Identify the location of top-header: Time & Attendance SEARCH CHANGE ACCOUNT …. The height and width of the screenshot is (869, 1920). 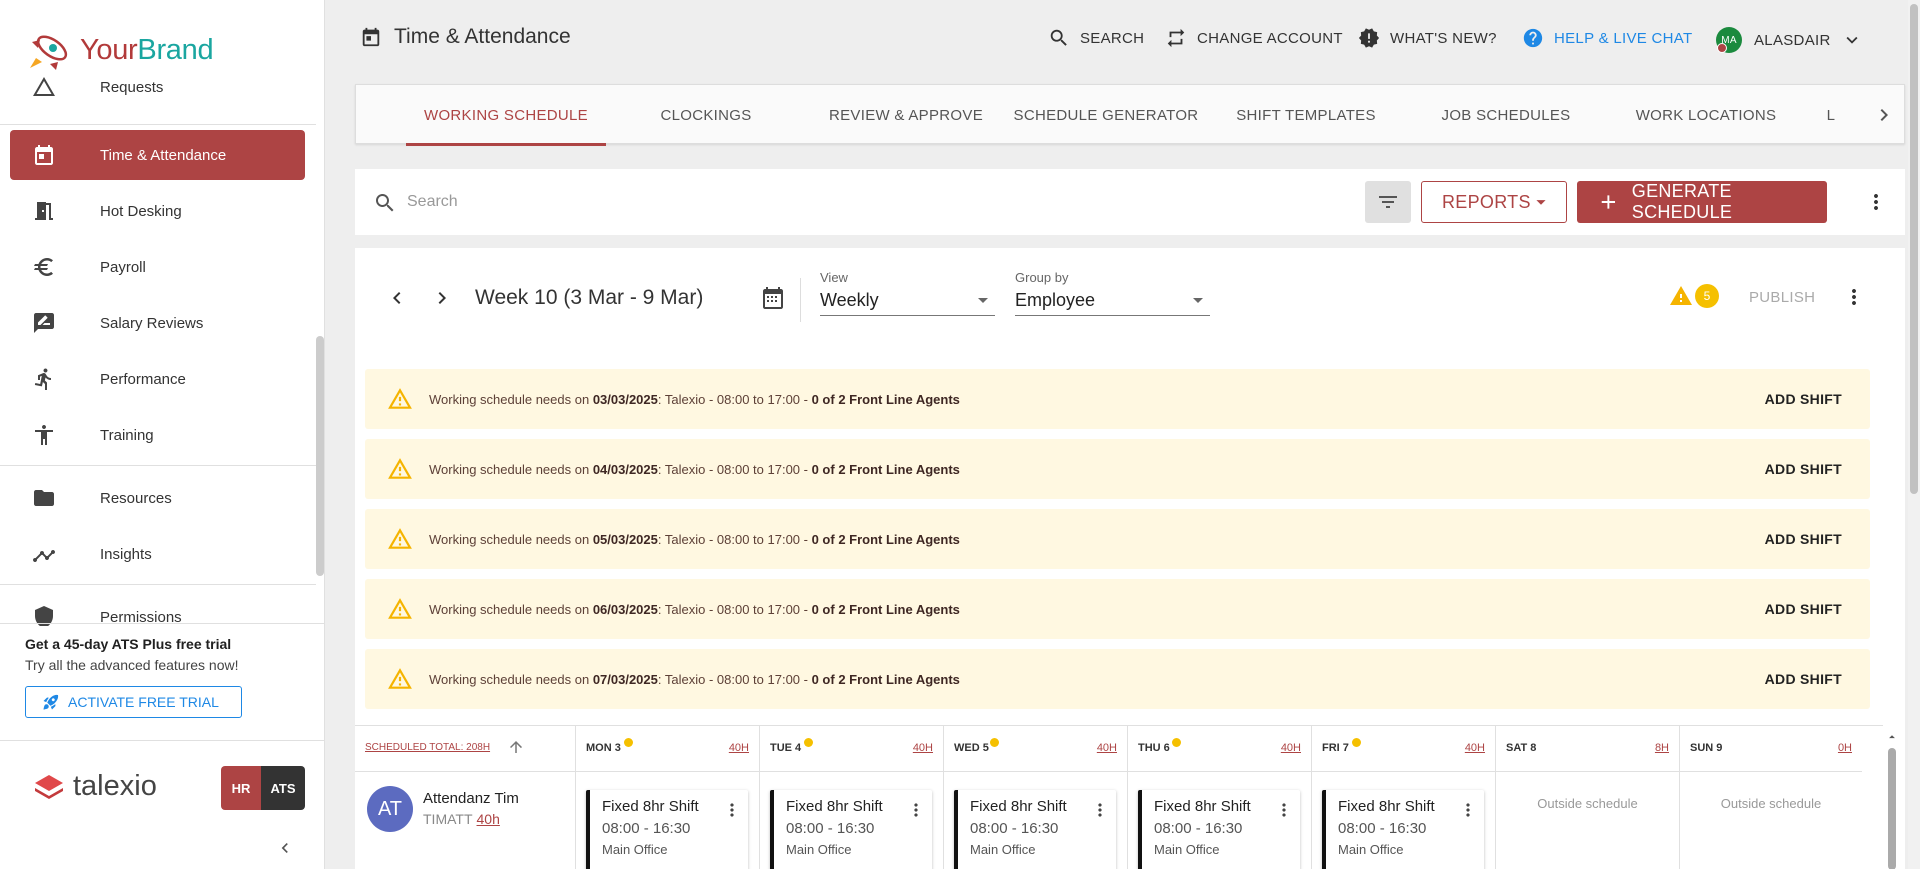
(1123, 39).